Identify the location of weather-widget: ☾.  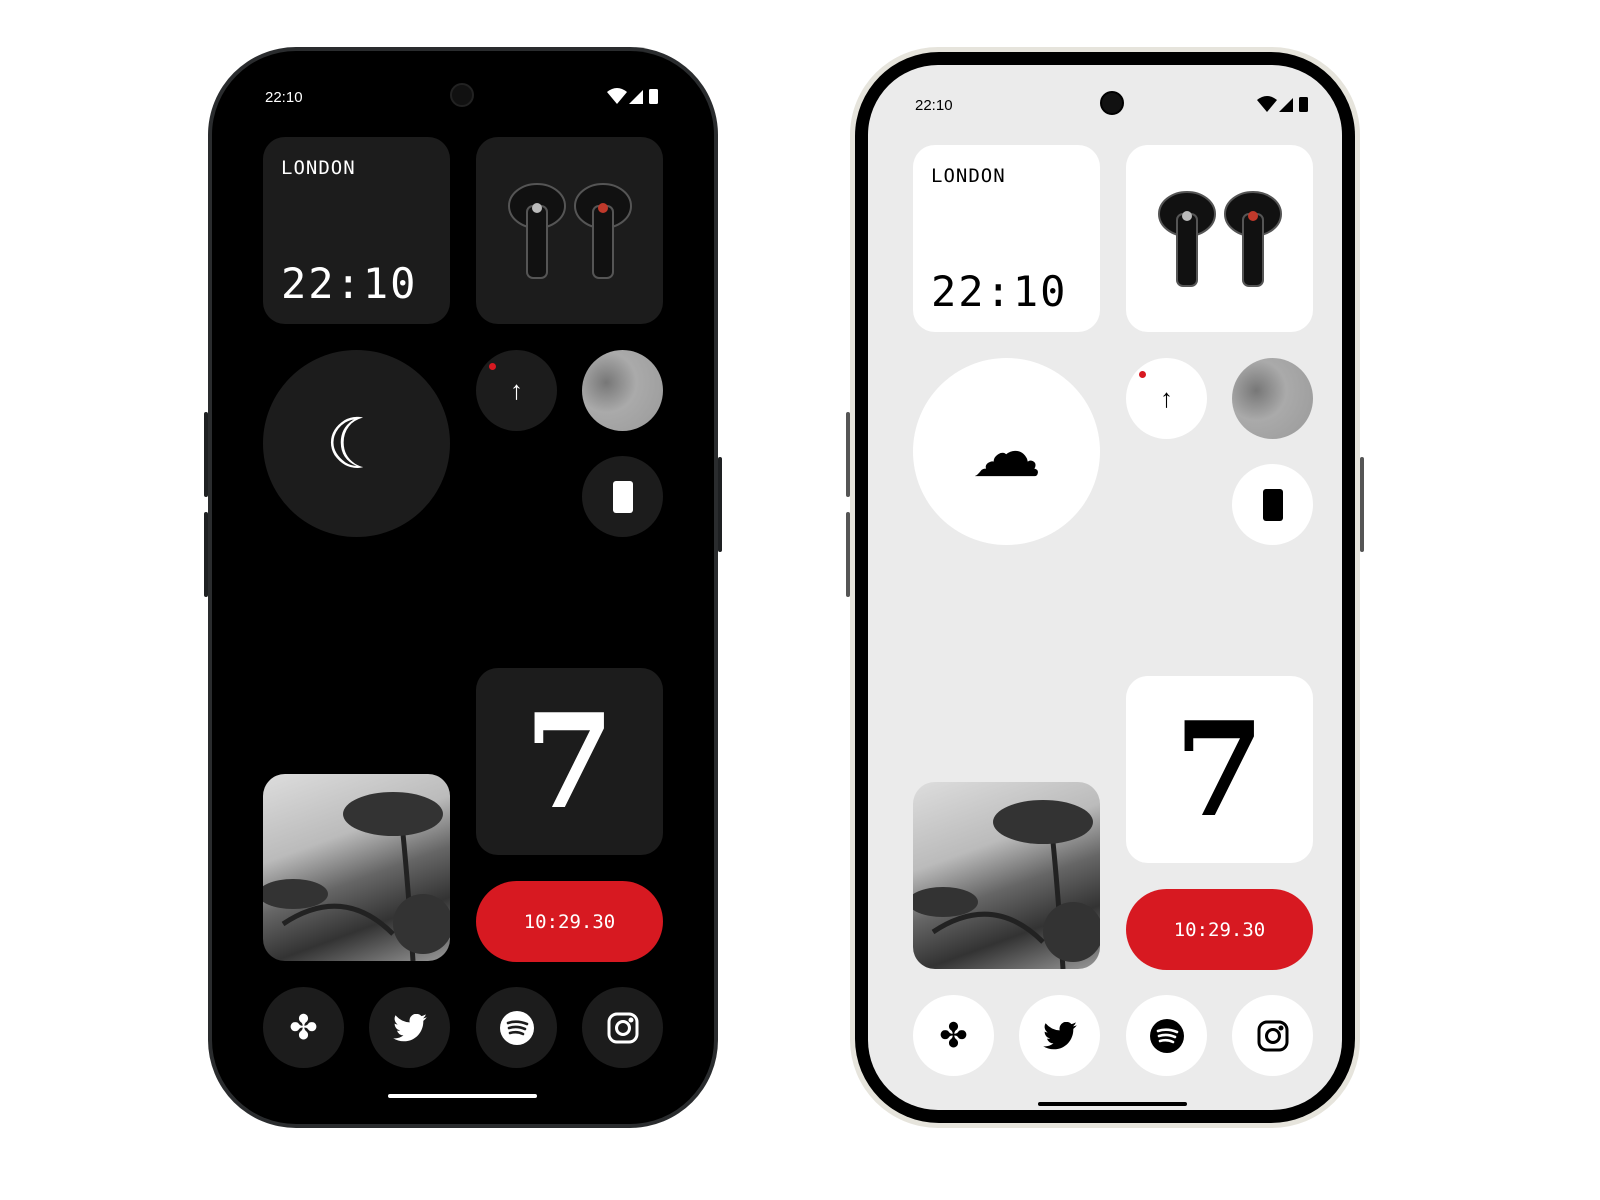
(356, 443).